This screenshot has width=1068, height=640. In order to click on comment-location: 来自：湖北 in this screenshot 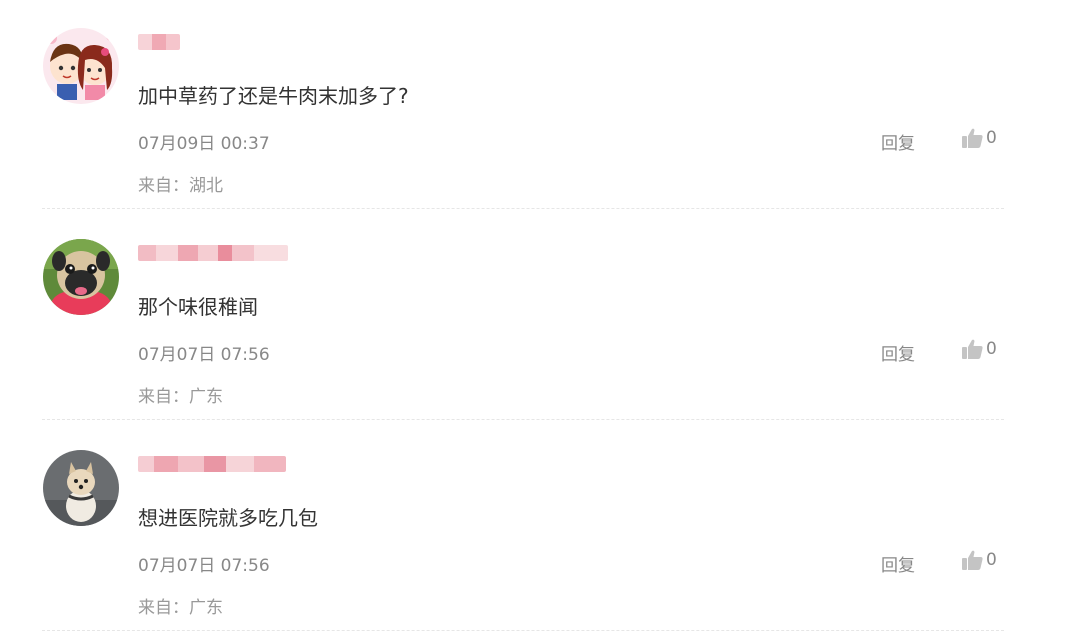, I will do `click(180, 186)`.